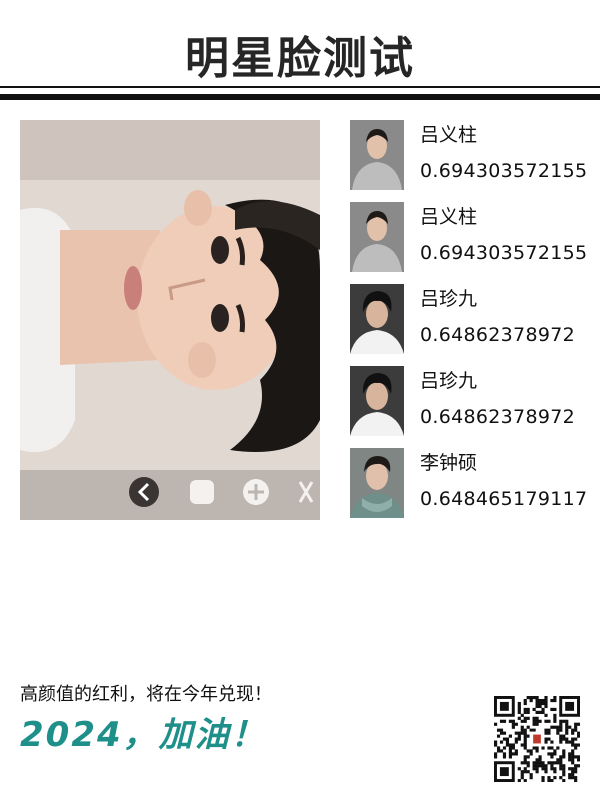 This screenshot has width=600, height=800. I want to click on slogan-text: 高颜值的红利，将在今年兑现！, so click(146, 694).